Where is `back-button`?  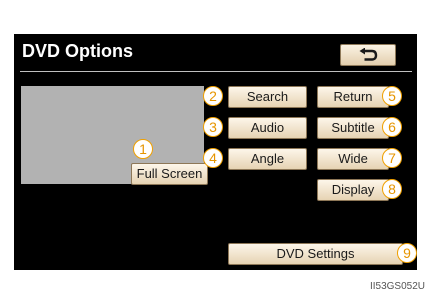 back-button is located at coordinates (368, 55).